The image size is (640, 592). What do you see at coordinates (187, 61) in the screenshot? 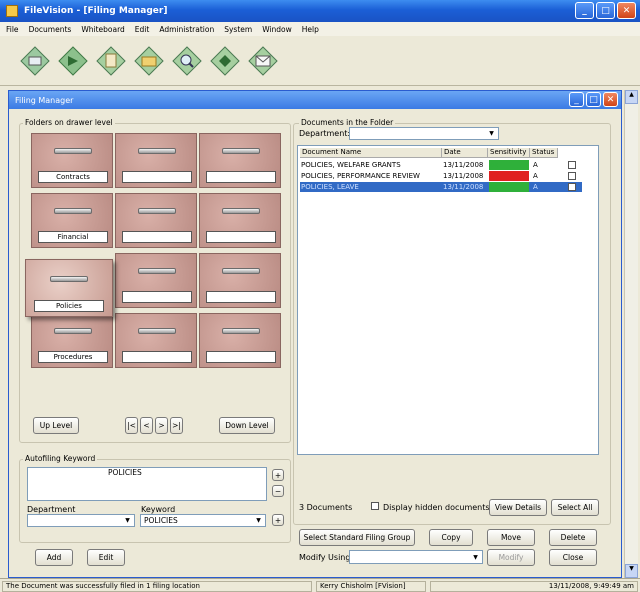
I see `search-icon` at bounding box center [187, 61].